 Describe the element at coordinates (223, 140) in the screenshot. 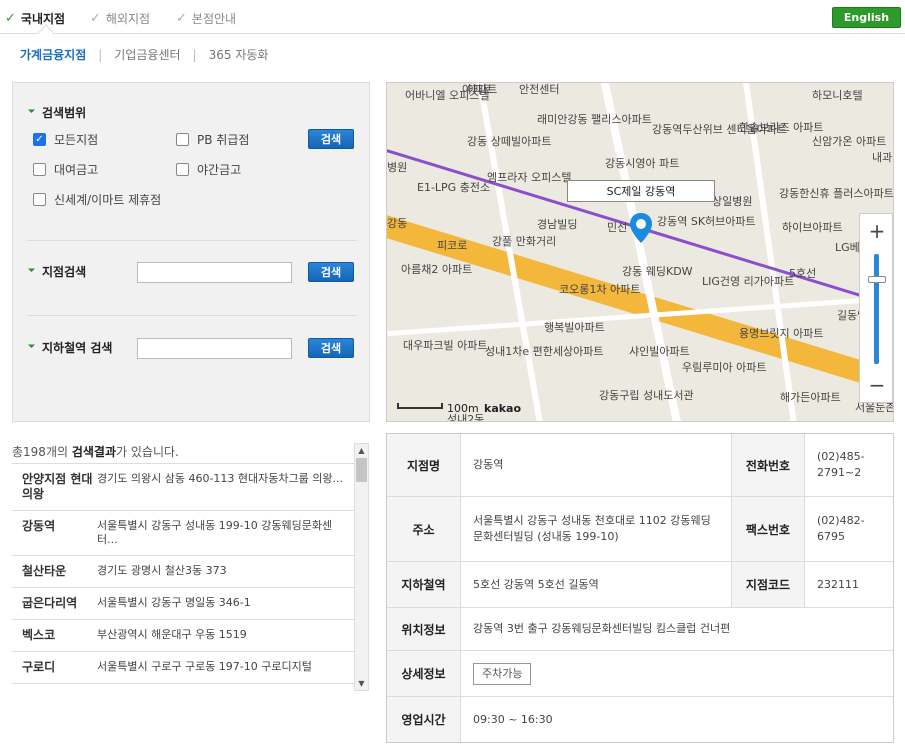

I see `option-label: PB 취급점` at that location.